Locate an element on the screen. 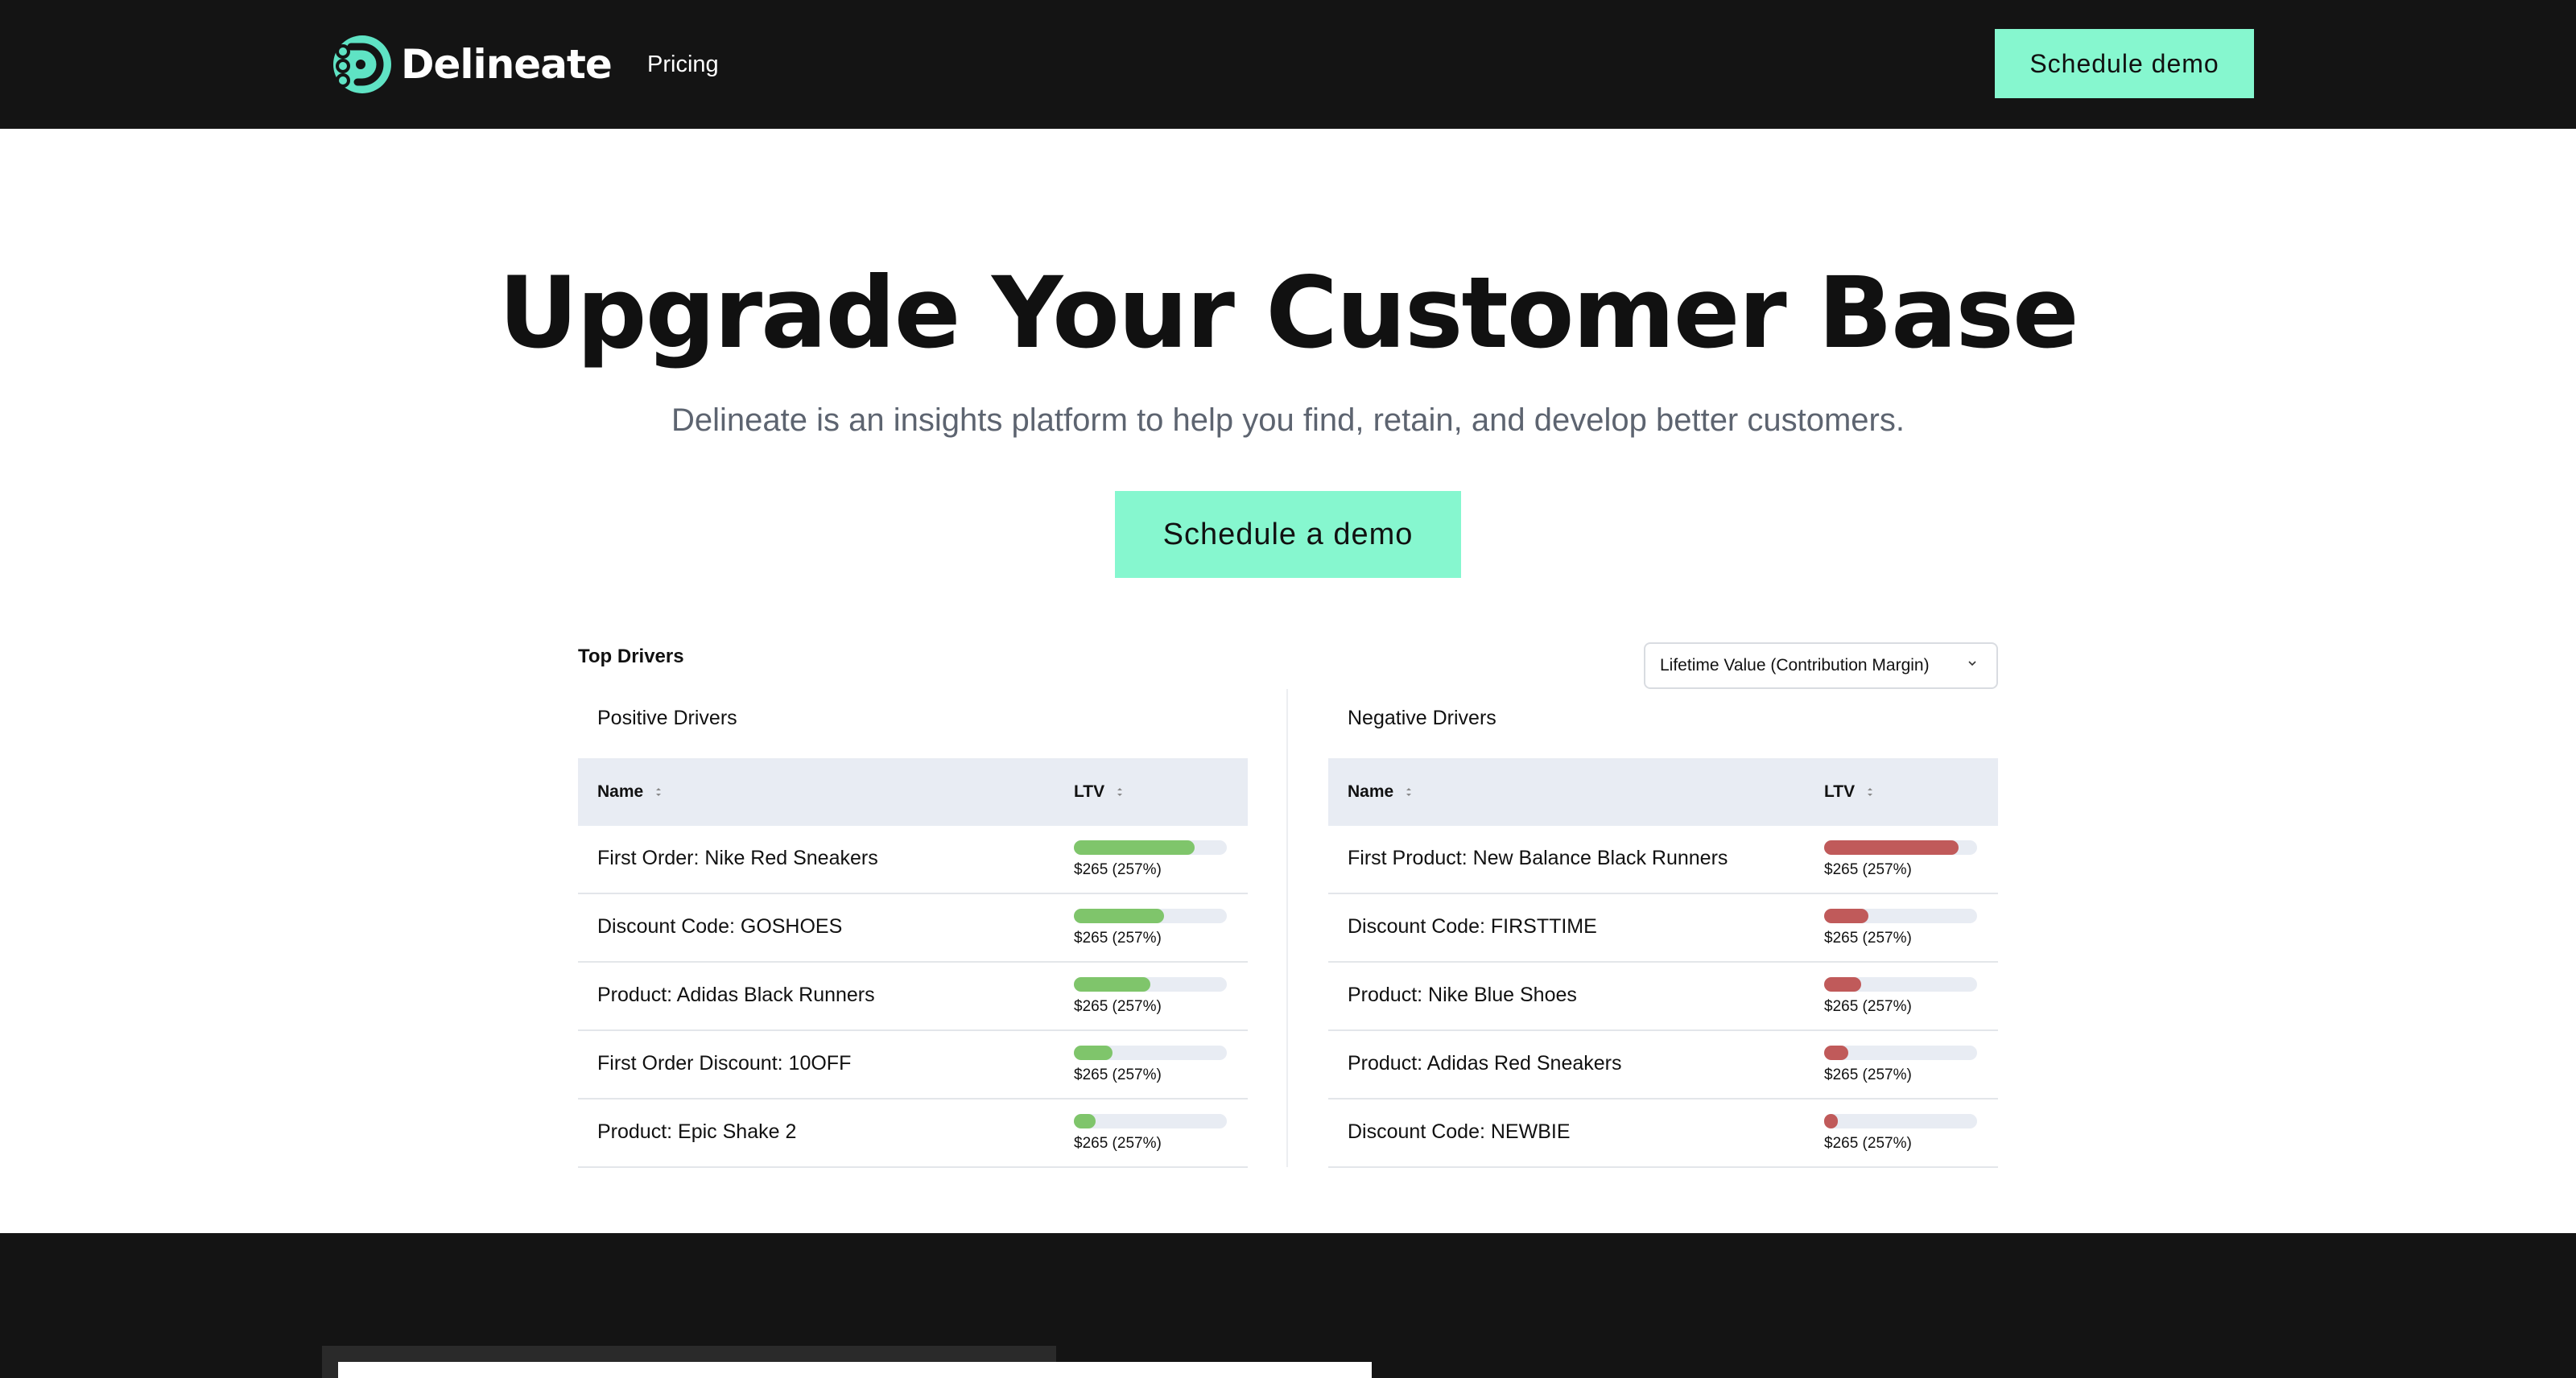  row-name: Product: Adidas Red Sneakers is located at coordinates (1485, 1063).